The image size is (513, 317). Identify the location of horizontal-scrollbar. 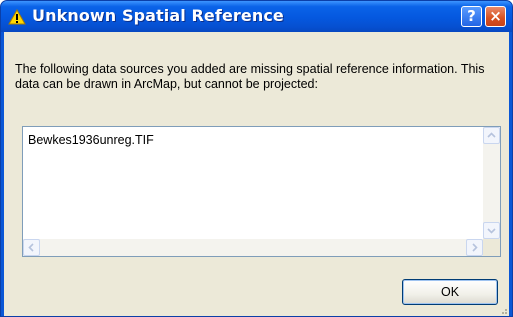
(253, 247).